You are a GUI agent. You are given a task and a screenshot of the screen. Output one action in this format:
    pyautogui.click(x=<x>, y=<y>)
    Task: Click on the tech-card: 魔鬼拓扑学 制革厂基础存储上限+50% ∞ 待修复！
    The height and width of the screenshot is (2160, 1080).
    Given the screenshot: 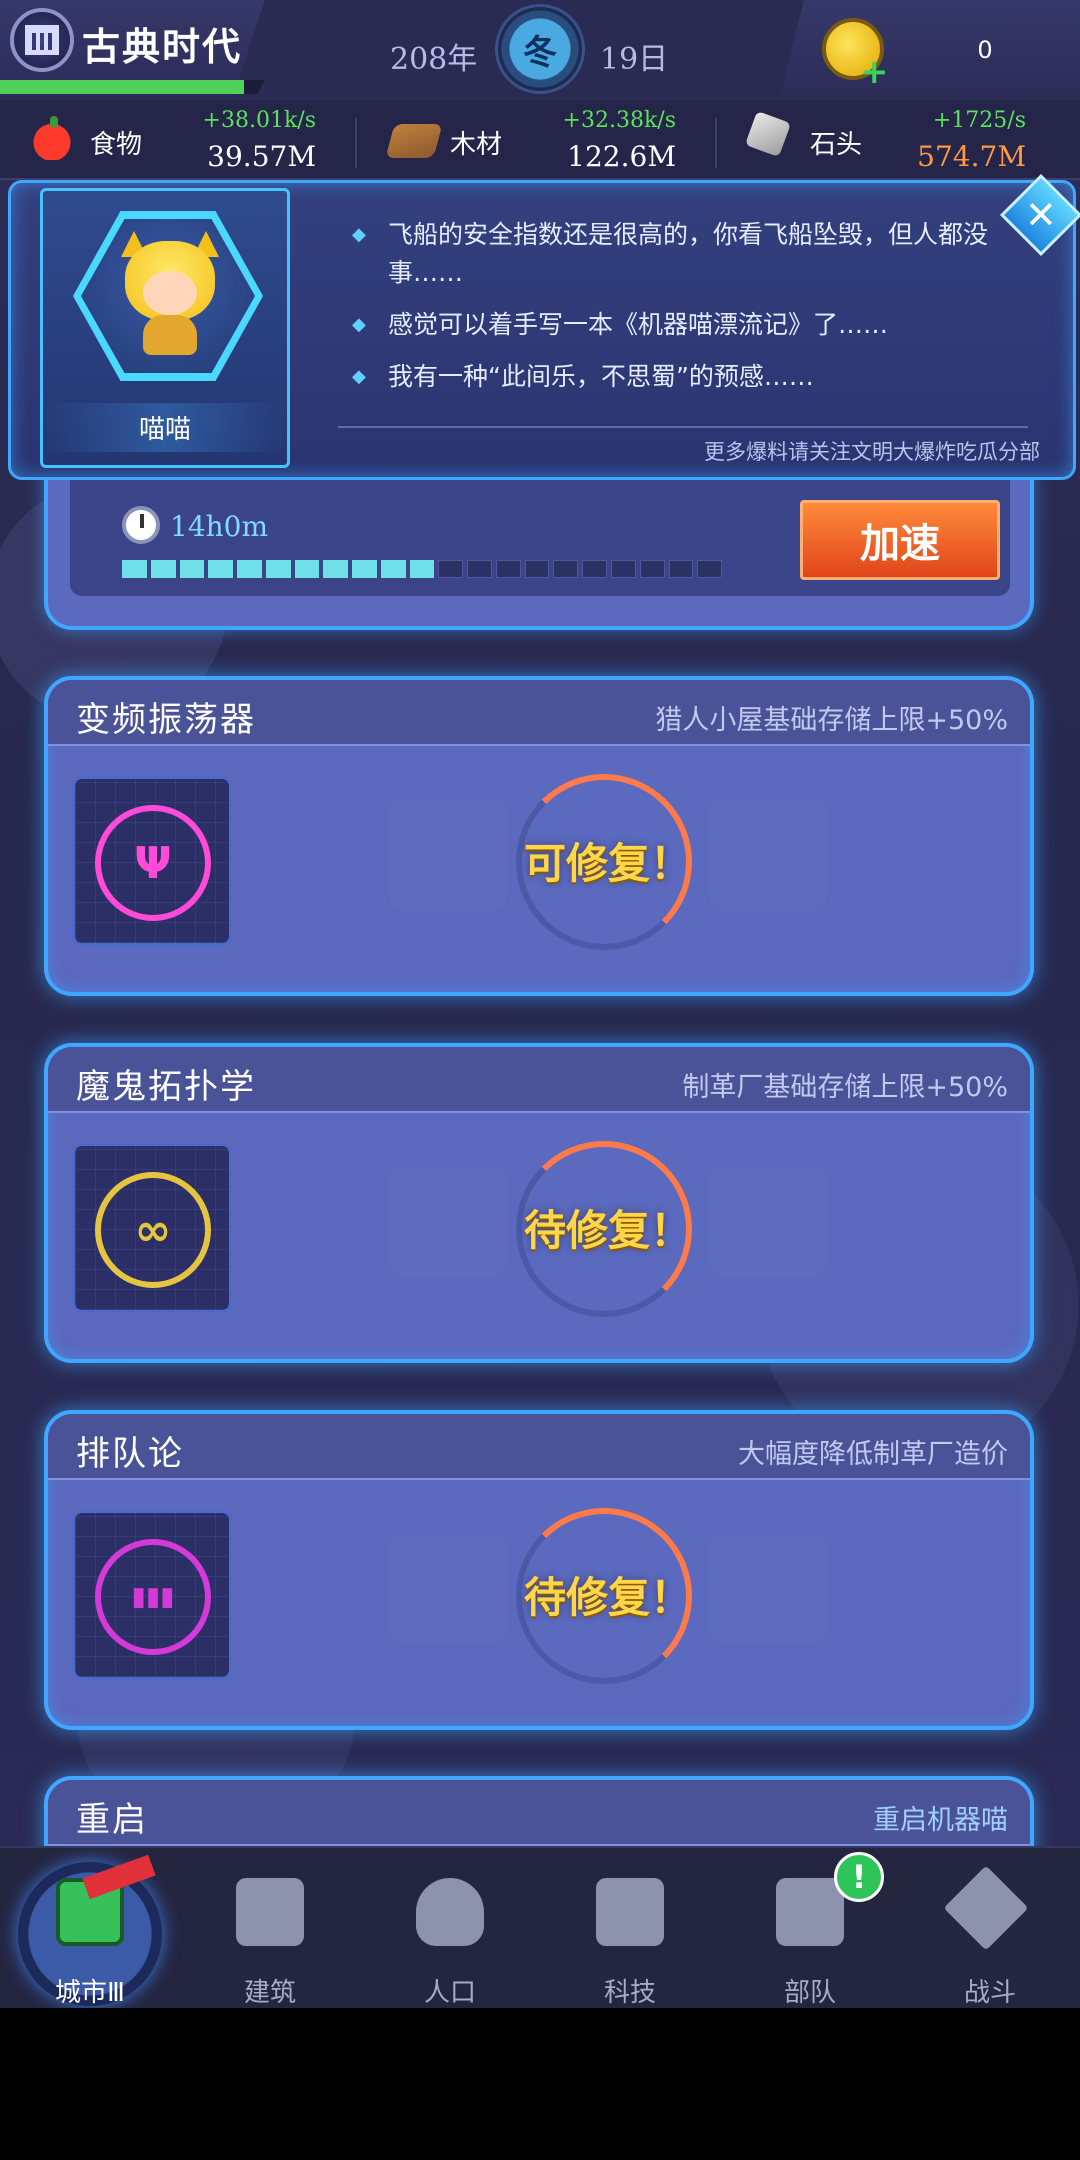 What is the action you would take?
    pyautogui.click(x=539, y=1203)
    